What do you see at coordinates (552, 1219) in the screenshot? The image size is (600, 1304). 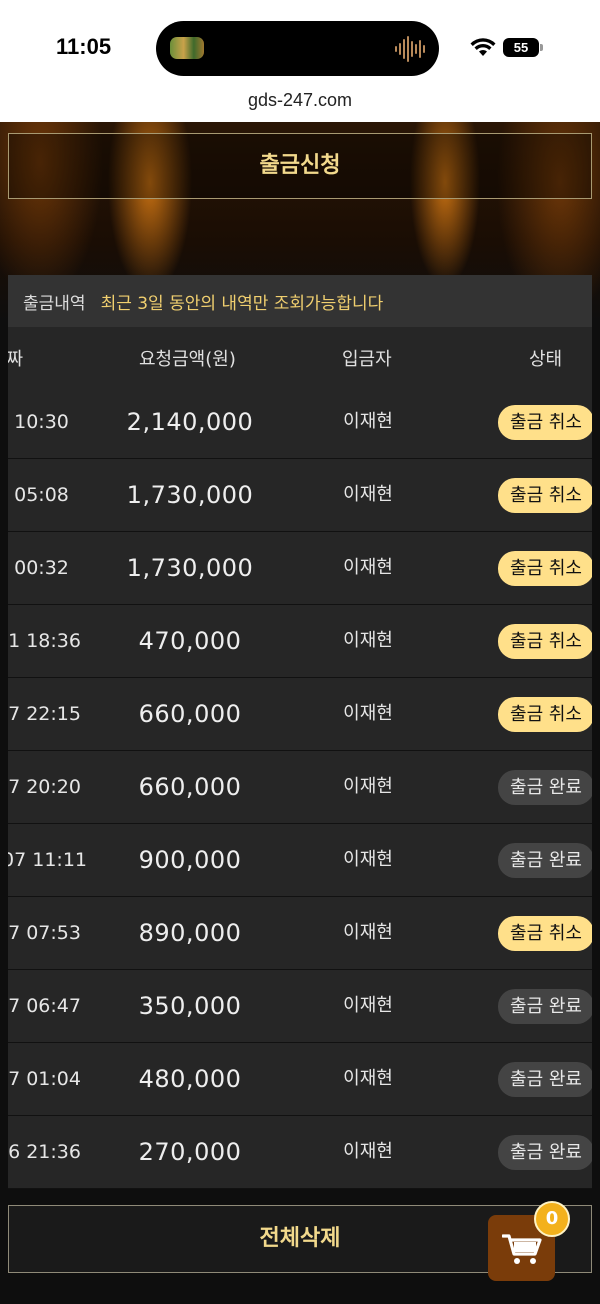 I see `cart-count-badge: 0` at bounding box center [552, 1219].